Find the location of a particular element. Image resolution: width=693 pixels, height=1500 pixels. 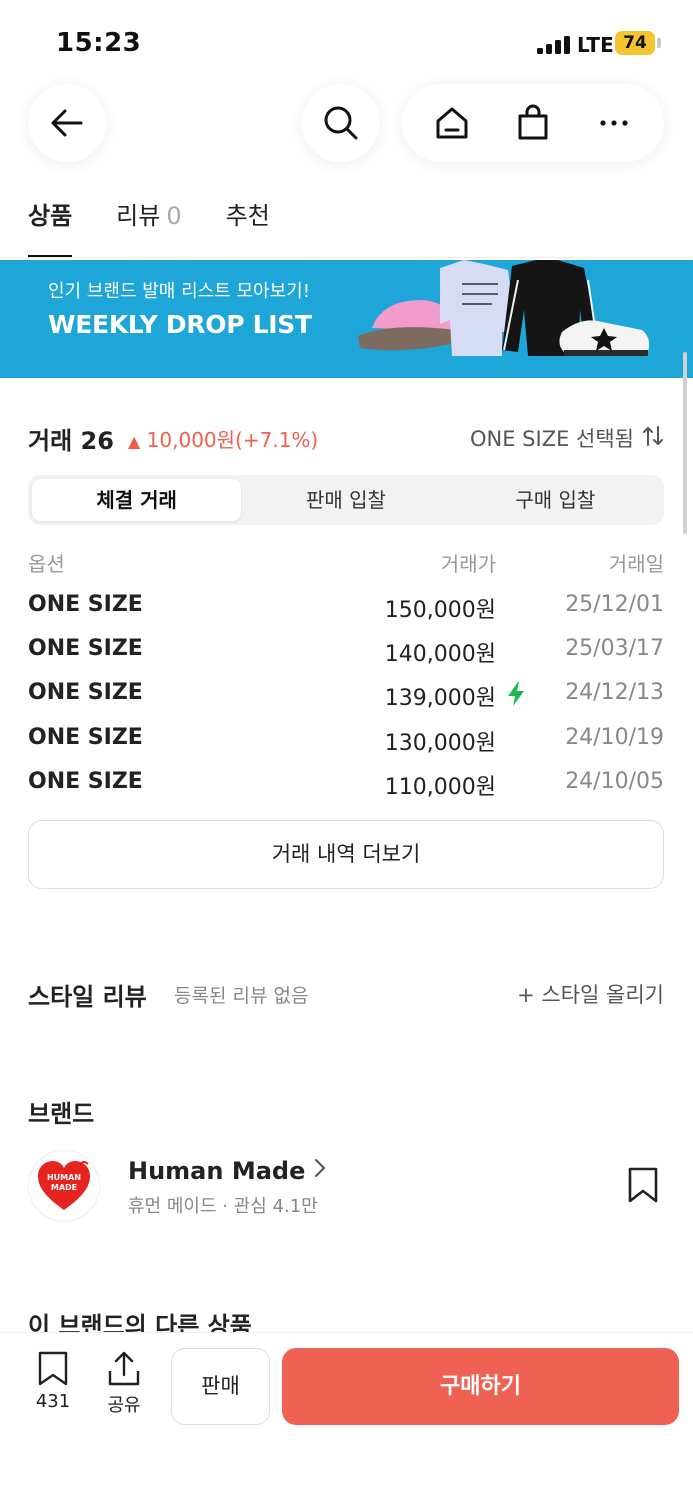

brand-section-title: 브랜드 is located at coordinates (61, 1114).